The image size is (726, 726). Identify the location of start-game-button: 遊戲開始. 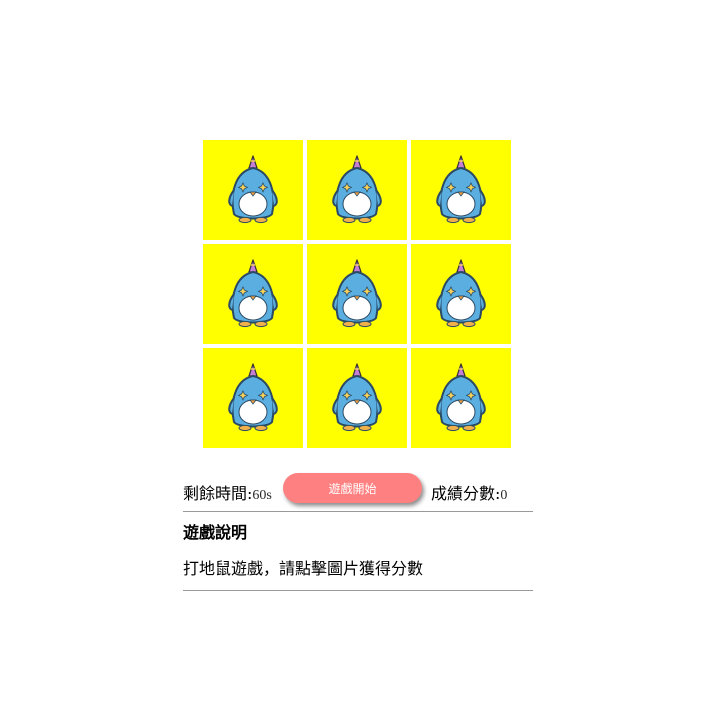
(352, 488).